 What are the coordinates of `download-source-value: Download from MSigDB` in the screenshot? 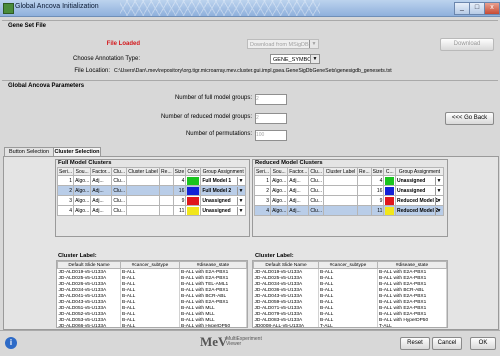 It's located at (279, 45).